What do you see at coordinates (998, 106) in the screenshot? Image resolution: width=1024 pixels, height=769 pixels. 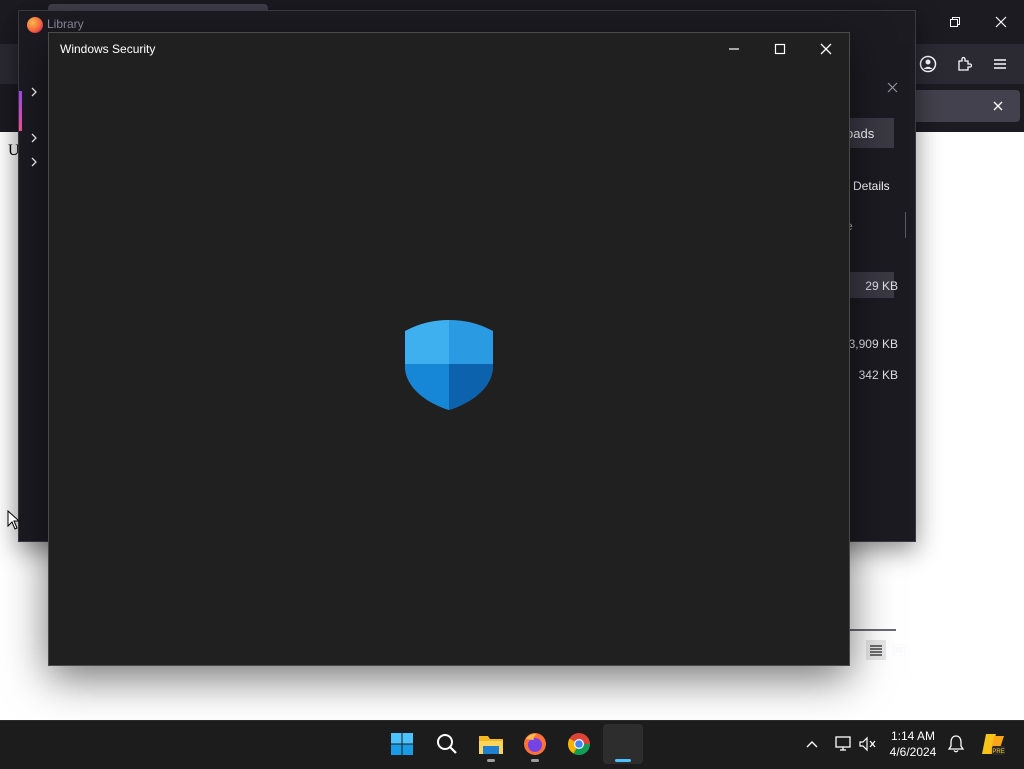 I see `notification-close-icon` at bounding box center [998, 106].